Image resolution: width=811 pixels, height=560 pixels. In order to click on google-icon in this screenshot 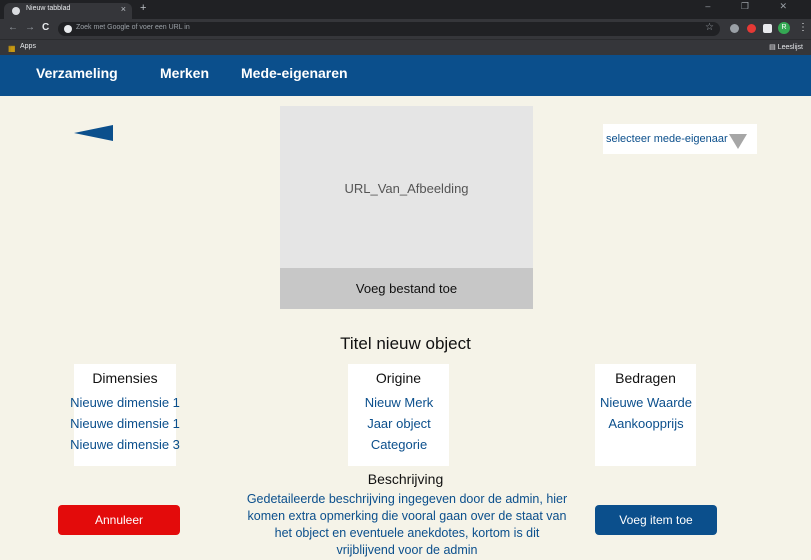, I will do `click(68, 29)`.